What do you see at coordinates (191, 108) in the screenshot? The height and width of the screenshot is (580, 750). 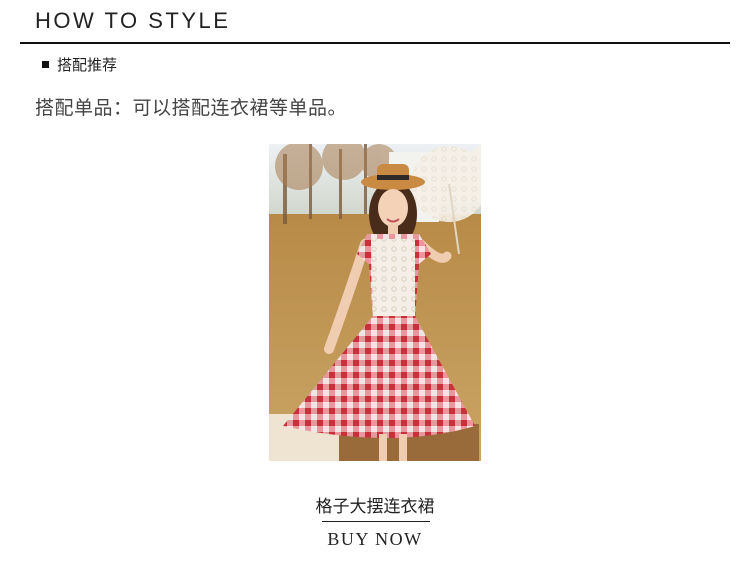 I see `pairing-description: 搭配单品：可以搭配连衣裙等单品。` at bounding box center [191, 108].